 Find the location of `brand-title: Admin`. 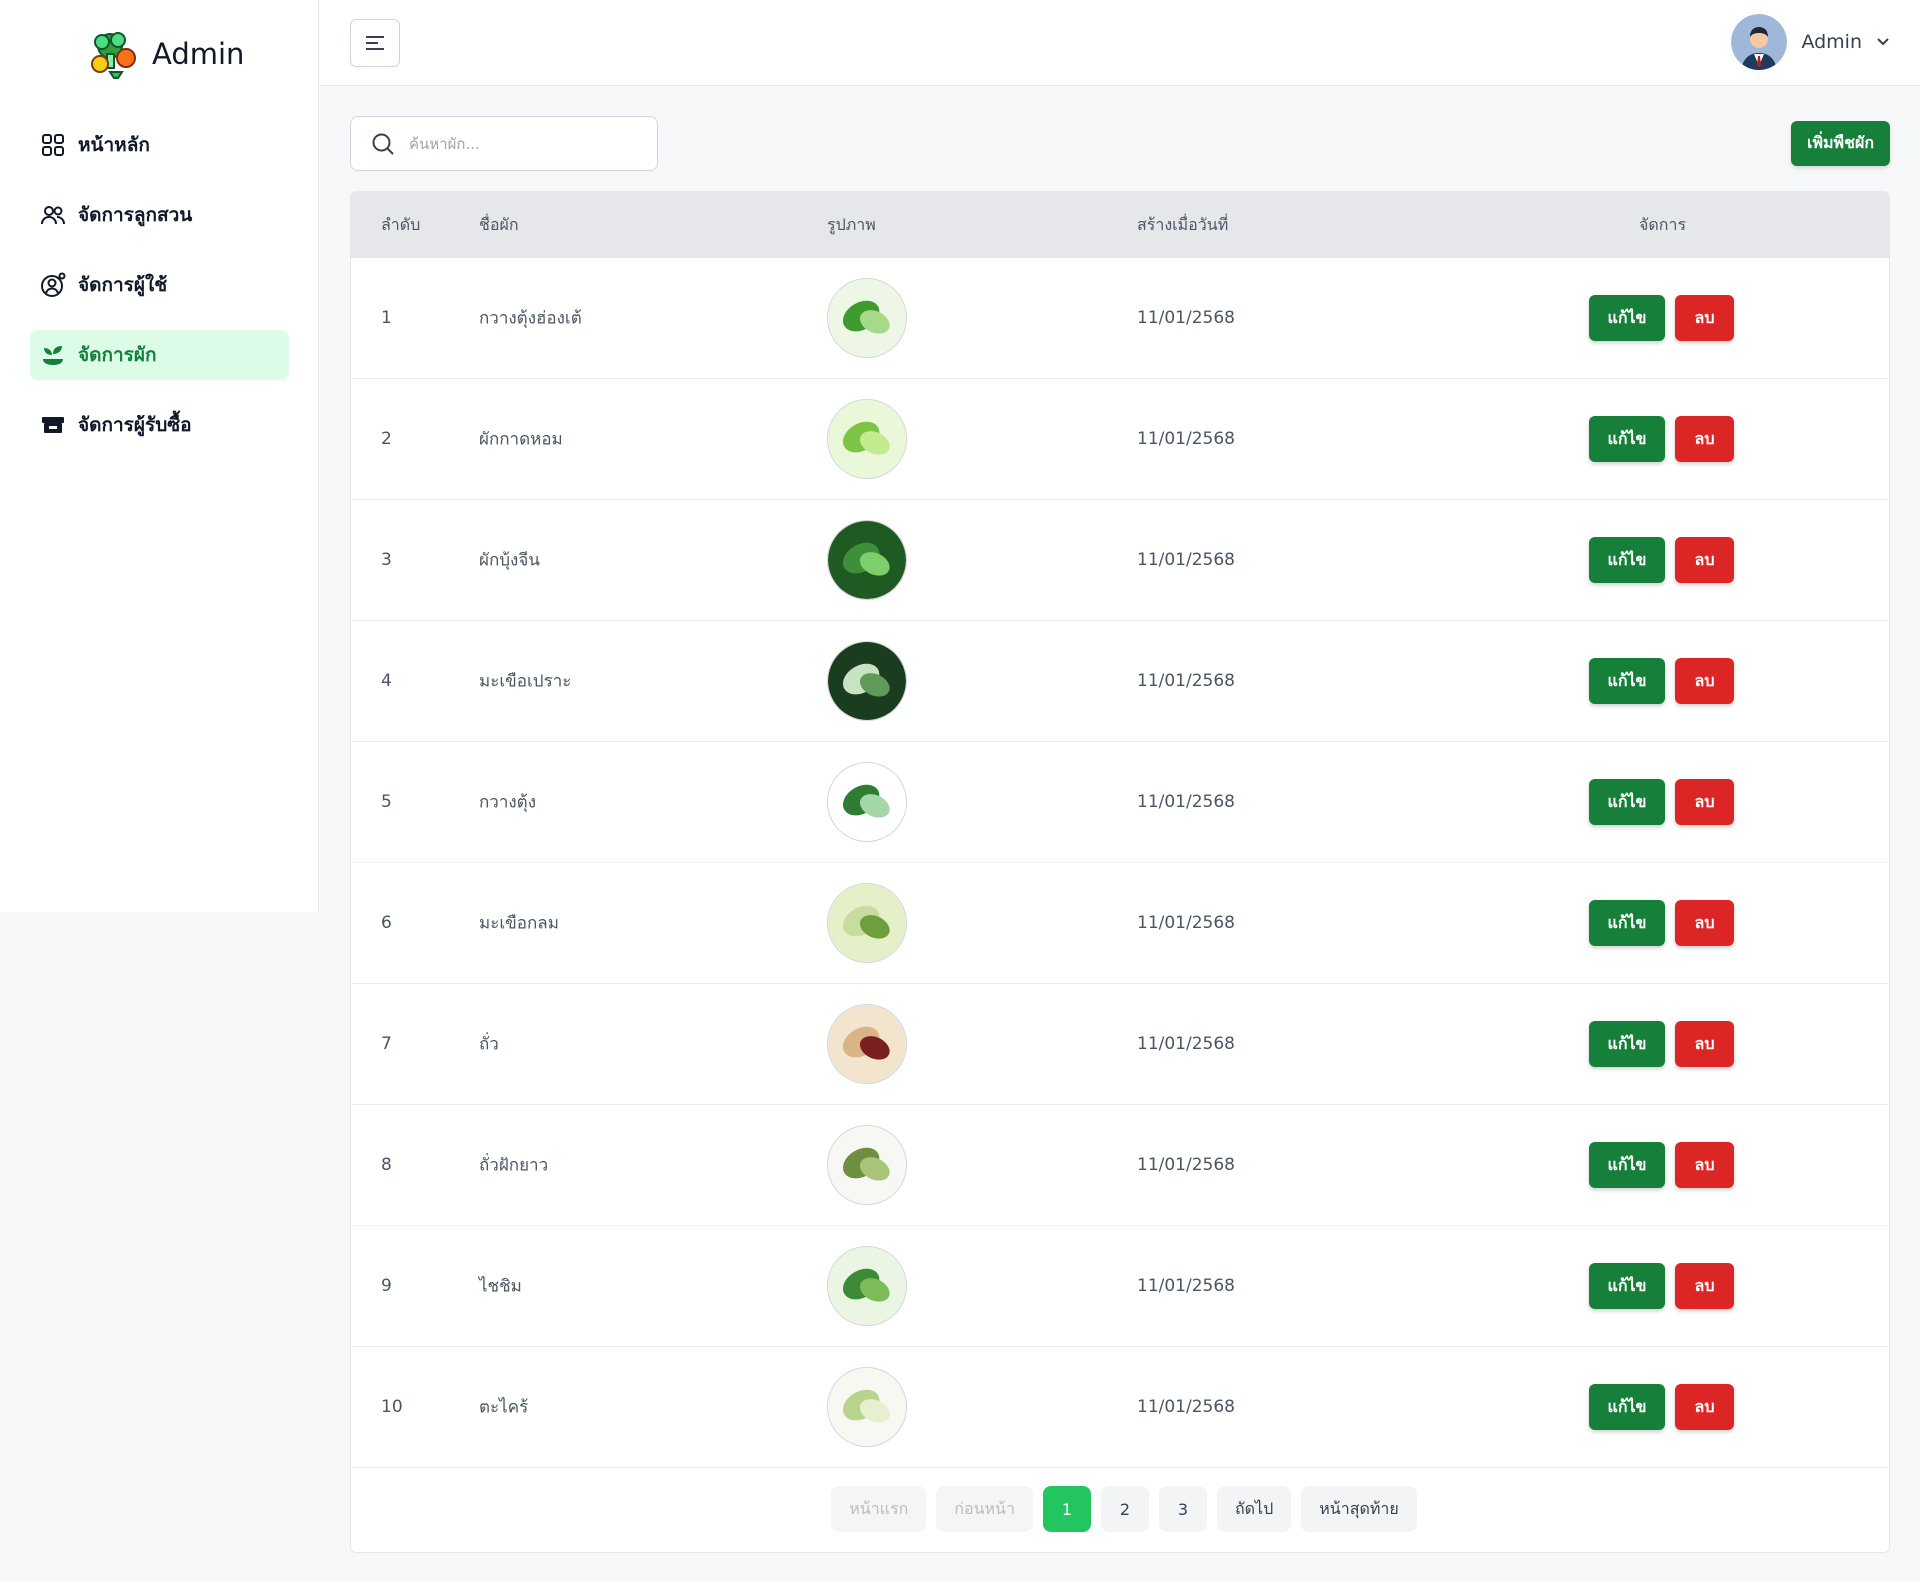

brand-title: Admin is located at coordinates (198, 54).